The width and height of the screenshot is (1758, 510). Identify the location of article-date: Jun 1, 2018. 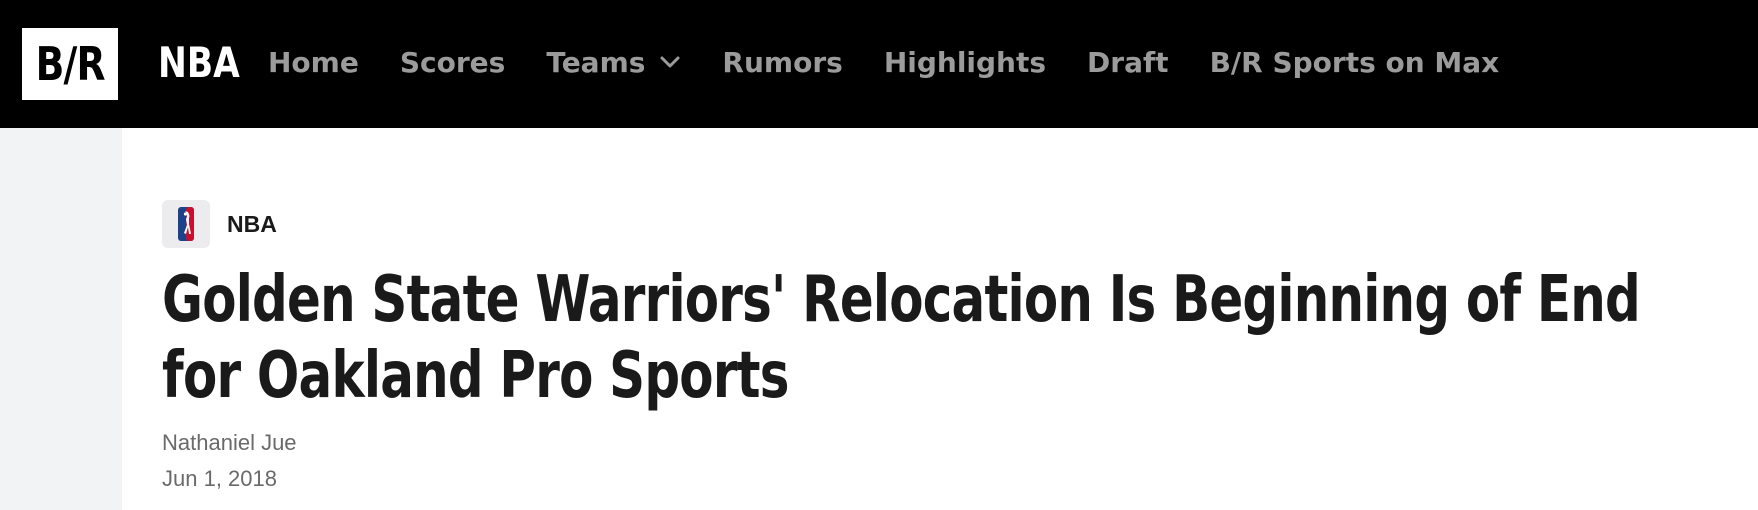
(219, 478).